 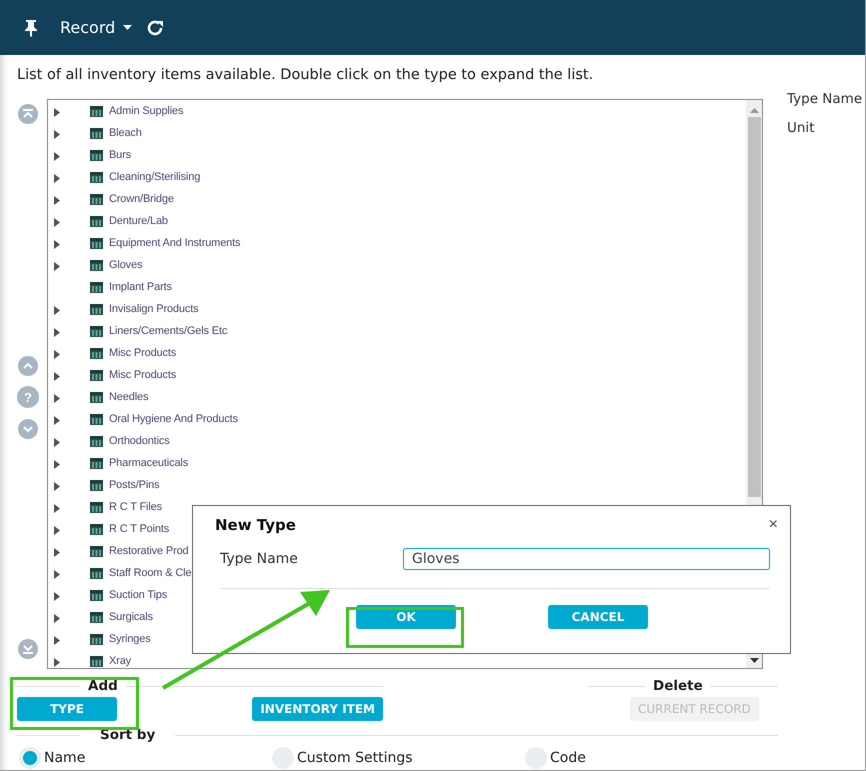 What do you see at coordinates (678, 686) in the screenshot?
I see `section-heading: Delete` at bounding box center [678, 686].